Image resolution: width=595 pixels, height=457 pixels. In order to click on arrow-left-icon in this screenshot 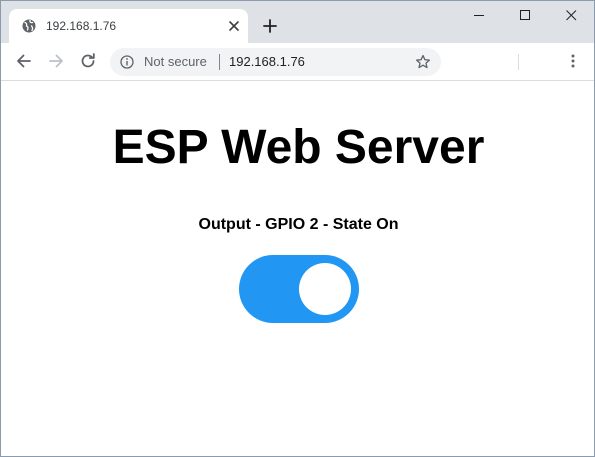, I will do `click(24, 61)`.